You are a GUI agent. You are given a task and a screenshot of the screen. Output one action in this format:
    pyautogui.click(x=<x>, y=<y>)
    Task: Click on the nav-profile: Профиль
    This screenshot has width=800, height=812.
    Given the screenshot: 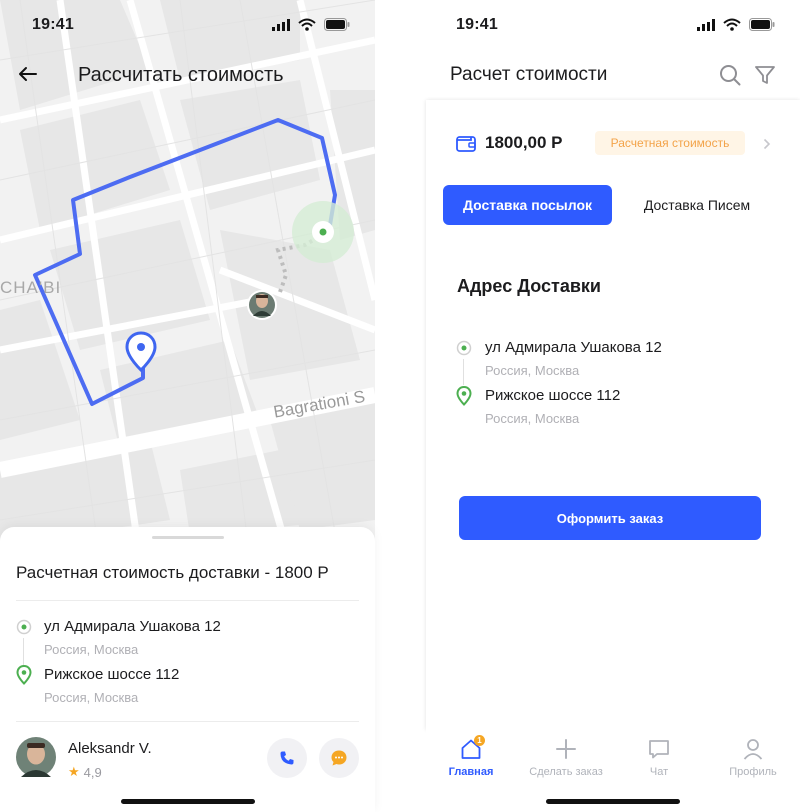 What is the action you would take?
    pyautogui.click(x=753, y=758)
    